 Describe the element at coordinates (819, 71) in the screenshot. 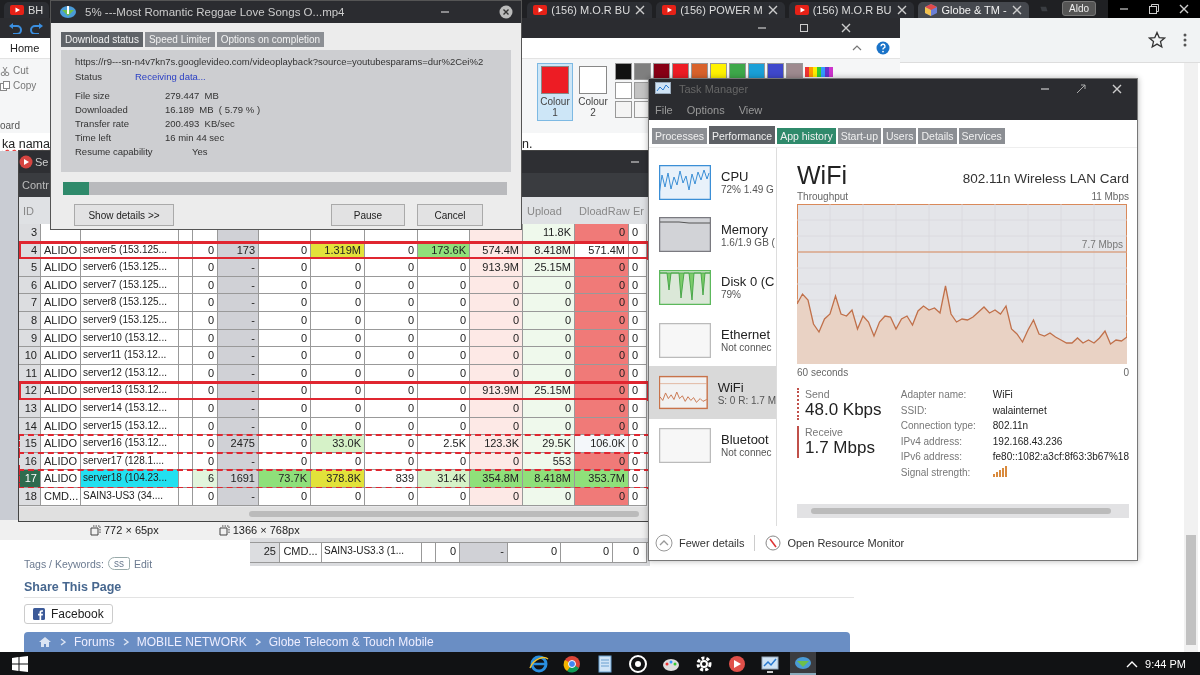

I see `edit-colours-icon` at that location.